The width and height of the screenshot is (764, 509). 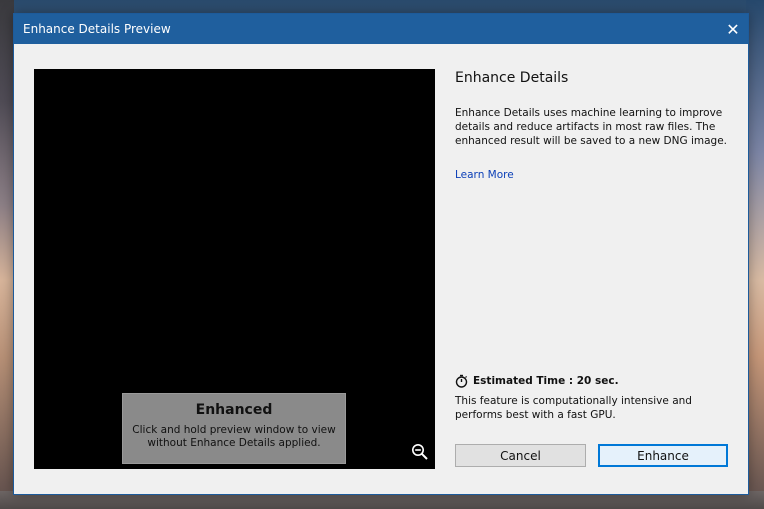 I want to click on close-icon: ✕, so click(x=733, y=29).